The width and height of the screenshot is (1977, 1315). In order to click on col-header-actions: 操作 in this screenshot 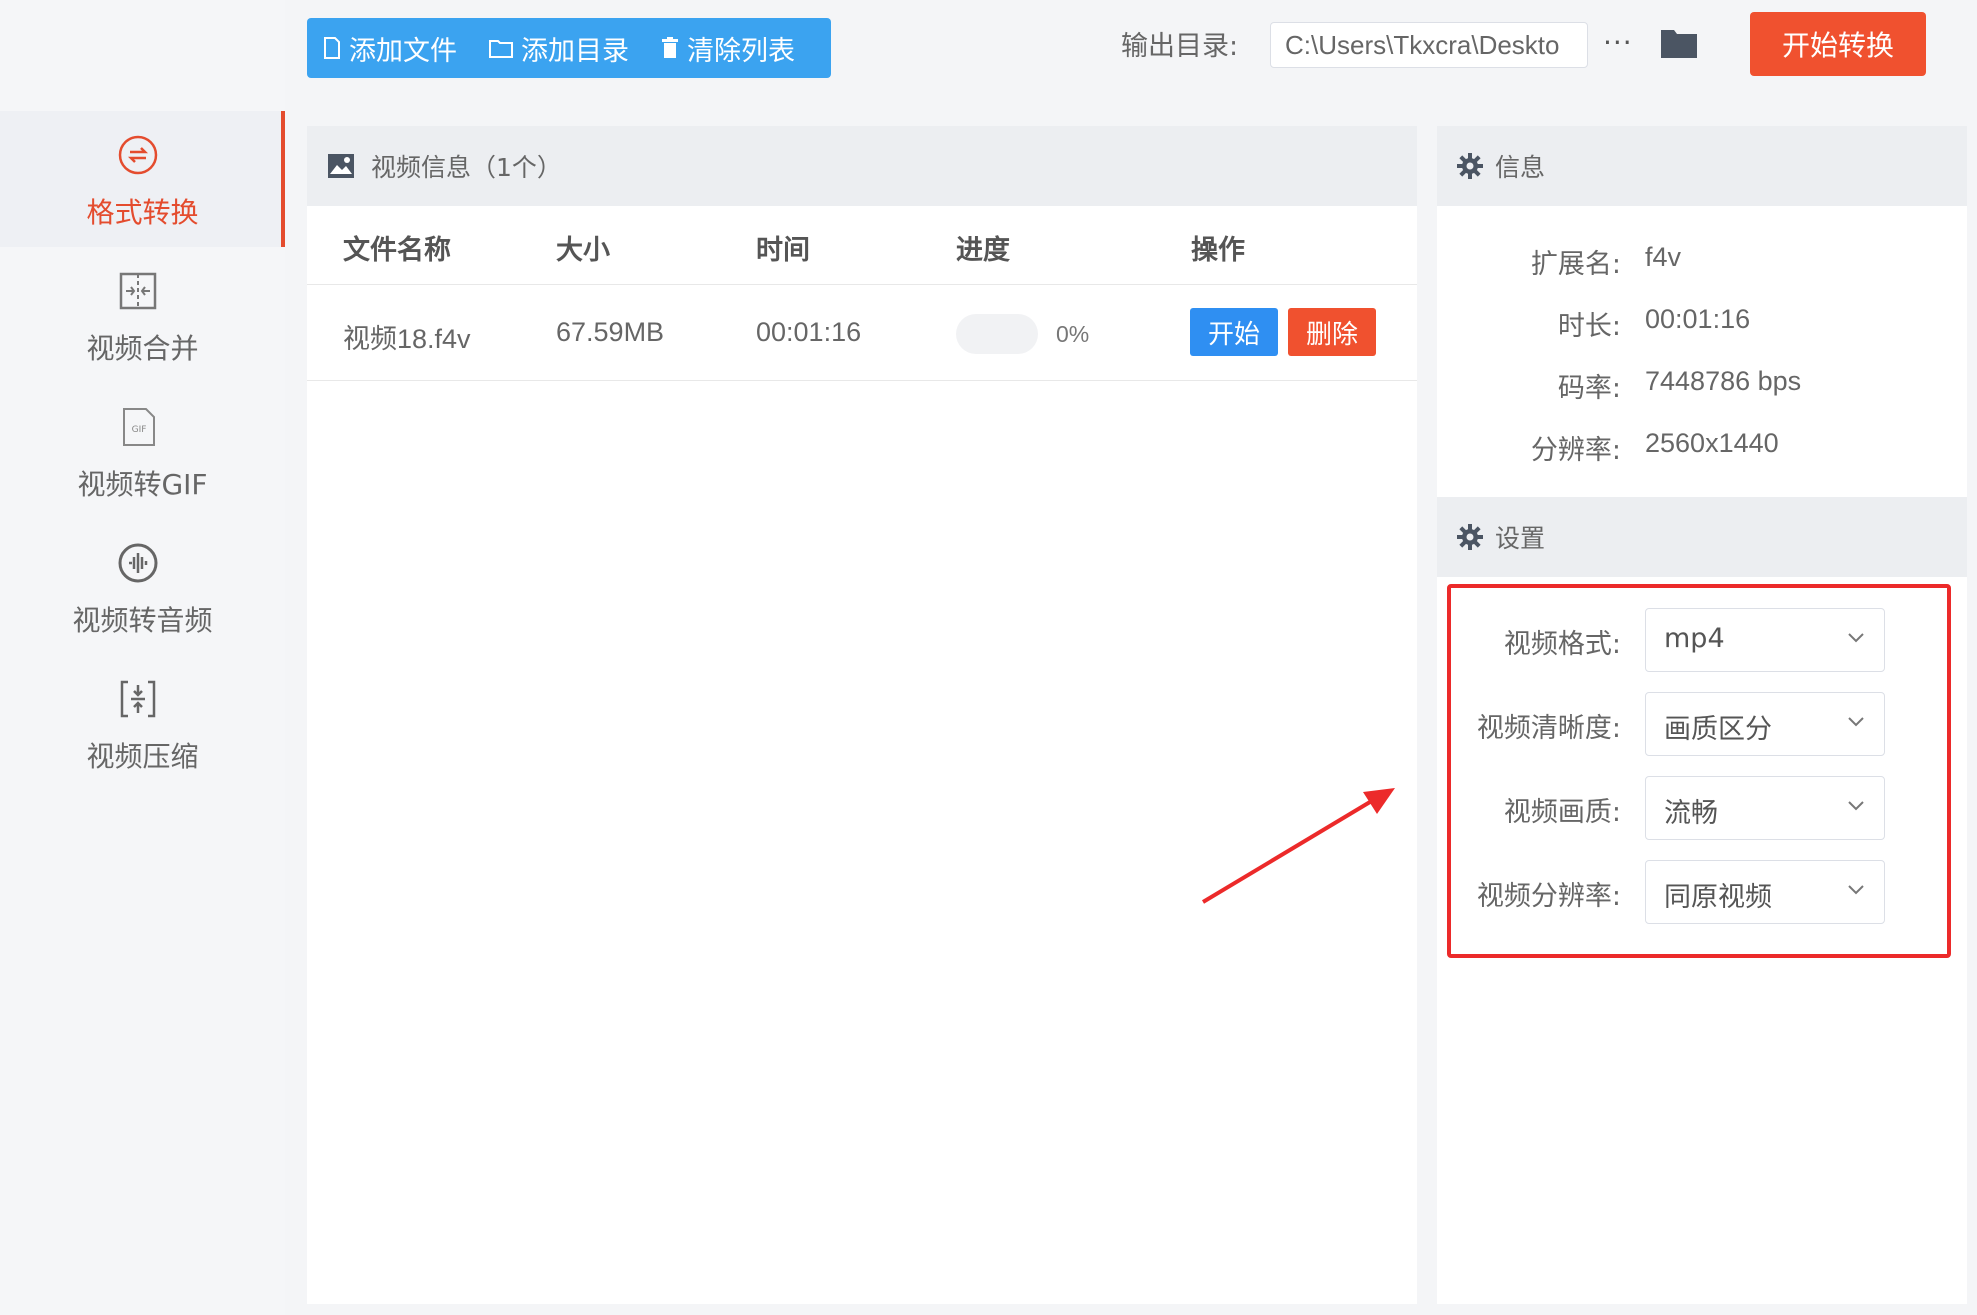, I will do `click(1218, 250)`.